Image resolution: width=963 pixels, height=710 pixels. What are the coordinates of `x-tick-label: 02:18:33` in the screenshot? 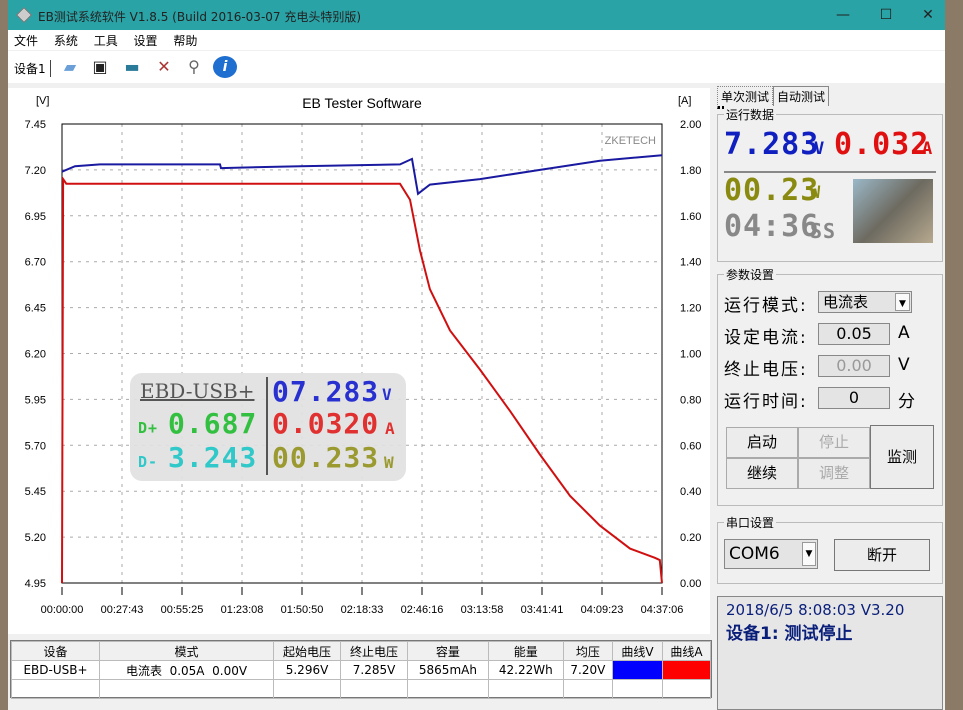 It's located at (362, 610).